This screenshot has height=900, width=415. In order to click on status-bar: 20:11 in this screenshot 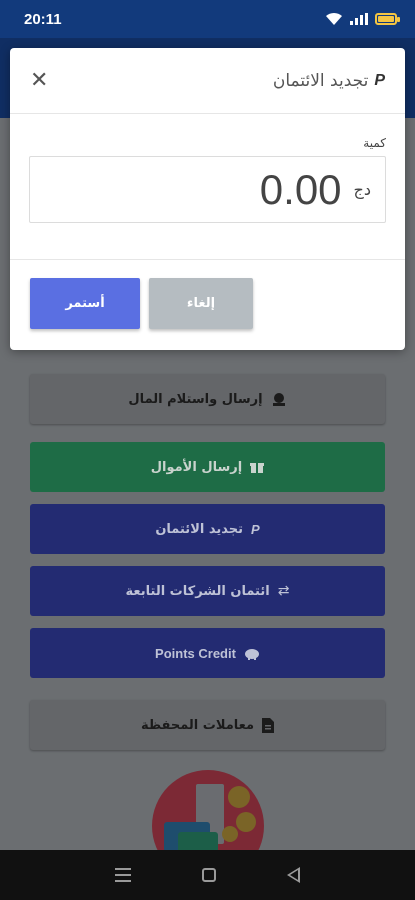, I will do `click(207, 19)`.